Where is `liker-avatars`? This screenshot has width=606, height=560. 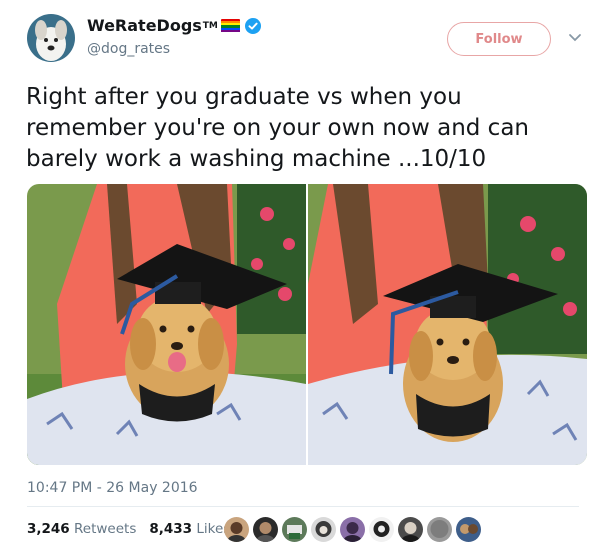
liker-avatars is located at coordinates (354, 529).